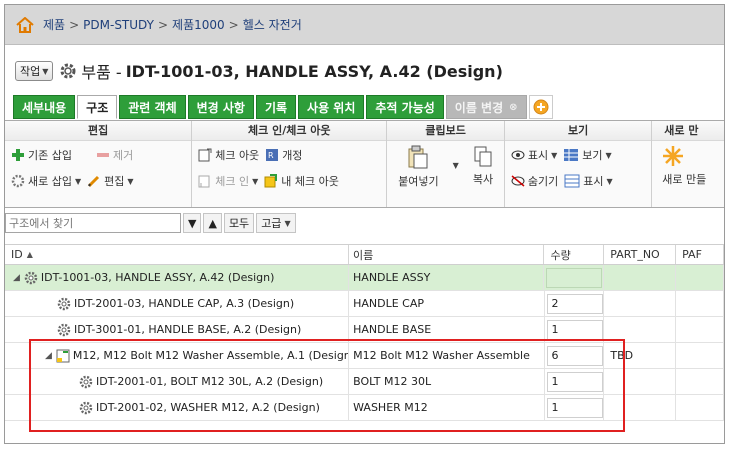 Image resolution: width=729 pixels, height=449 pixels. Describe the element at coordinates (99, 164) in the screenshot. I see `edit-group: 편집 기존 삽입 제거 새로 삽입 ▼ 편집 ▼` at that location.